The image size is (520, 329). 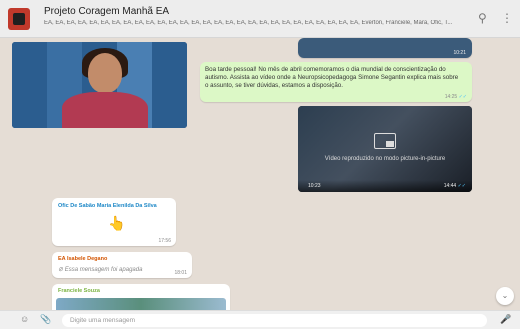 What do you see at coordinates (141, 297) in the screenshot?
I see `incoming-message-image: Franciele Souza` at bounding box center [141, 297].